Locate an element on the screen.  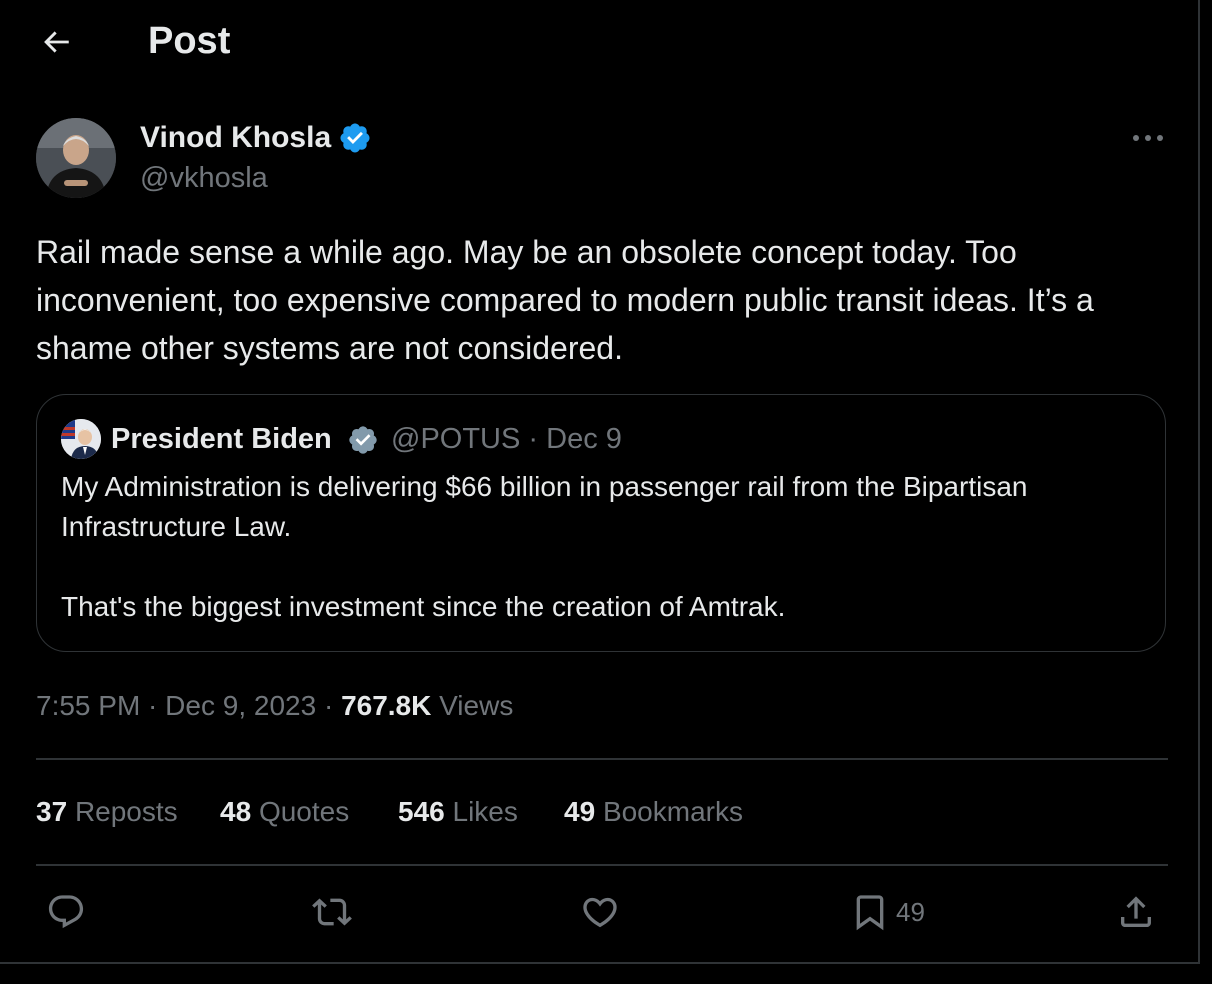
repost-icon is located at coordinates (332, 912).